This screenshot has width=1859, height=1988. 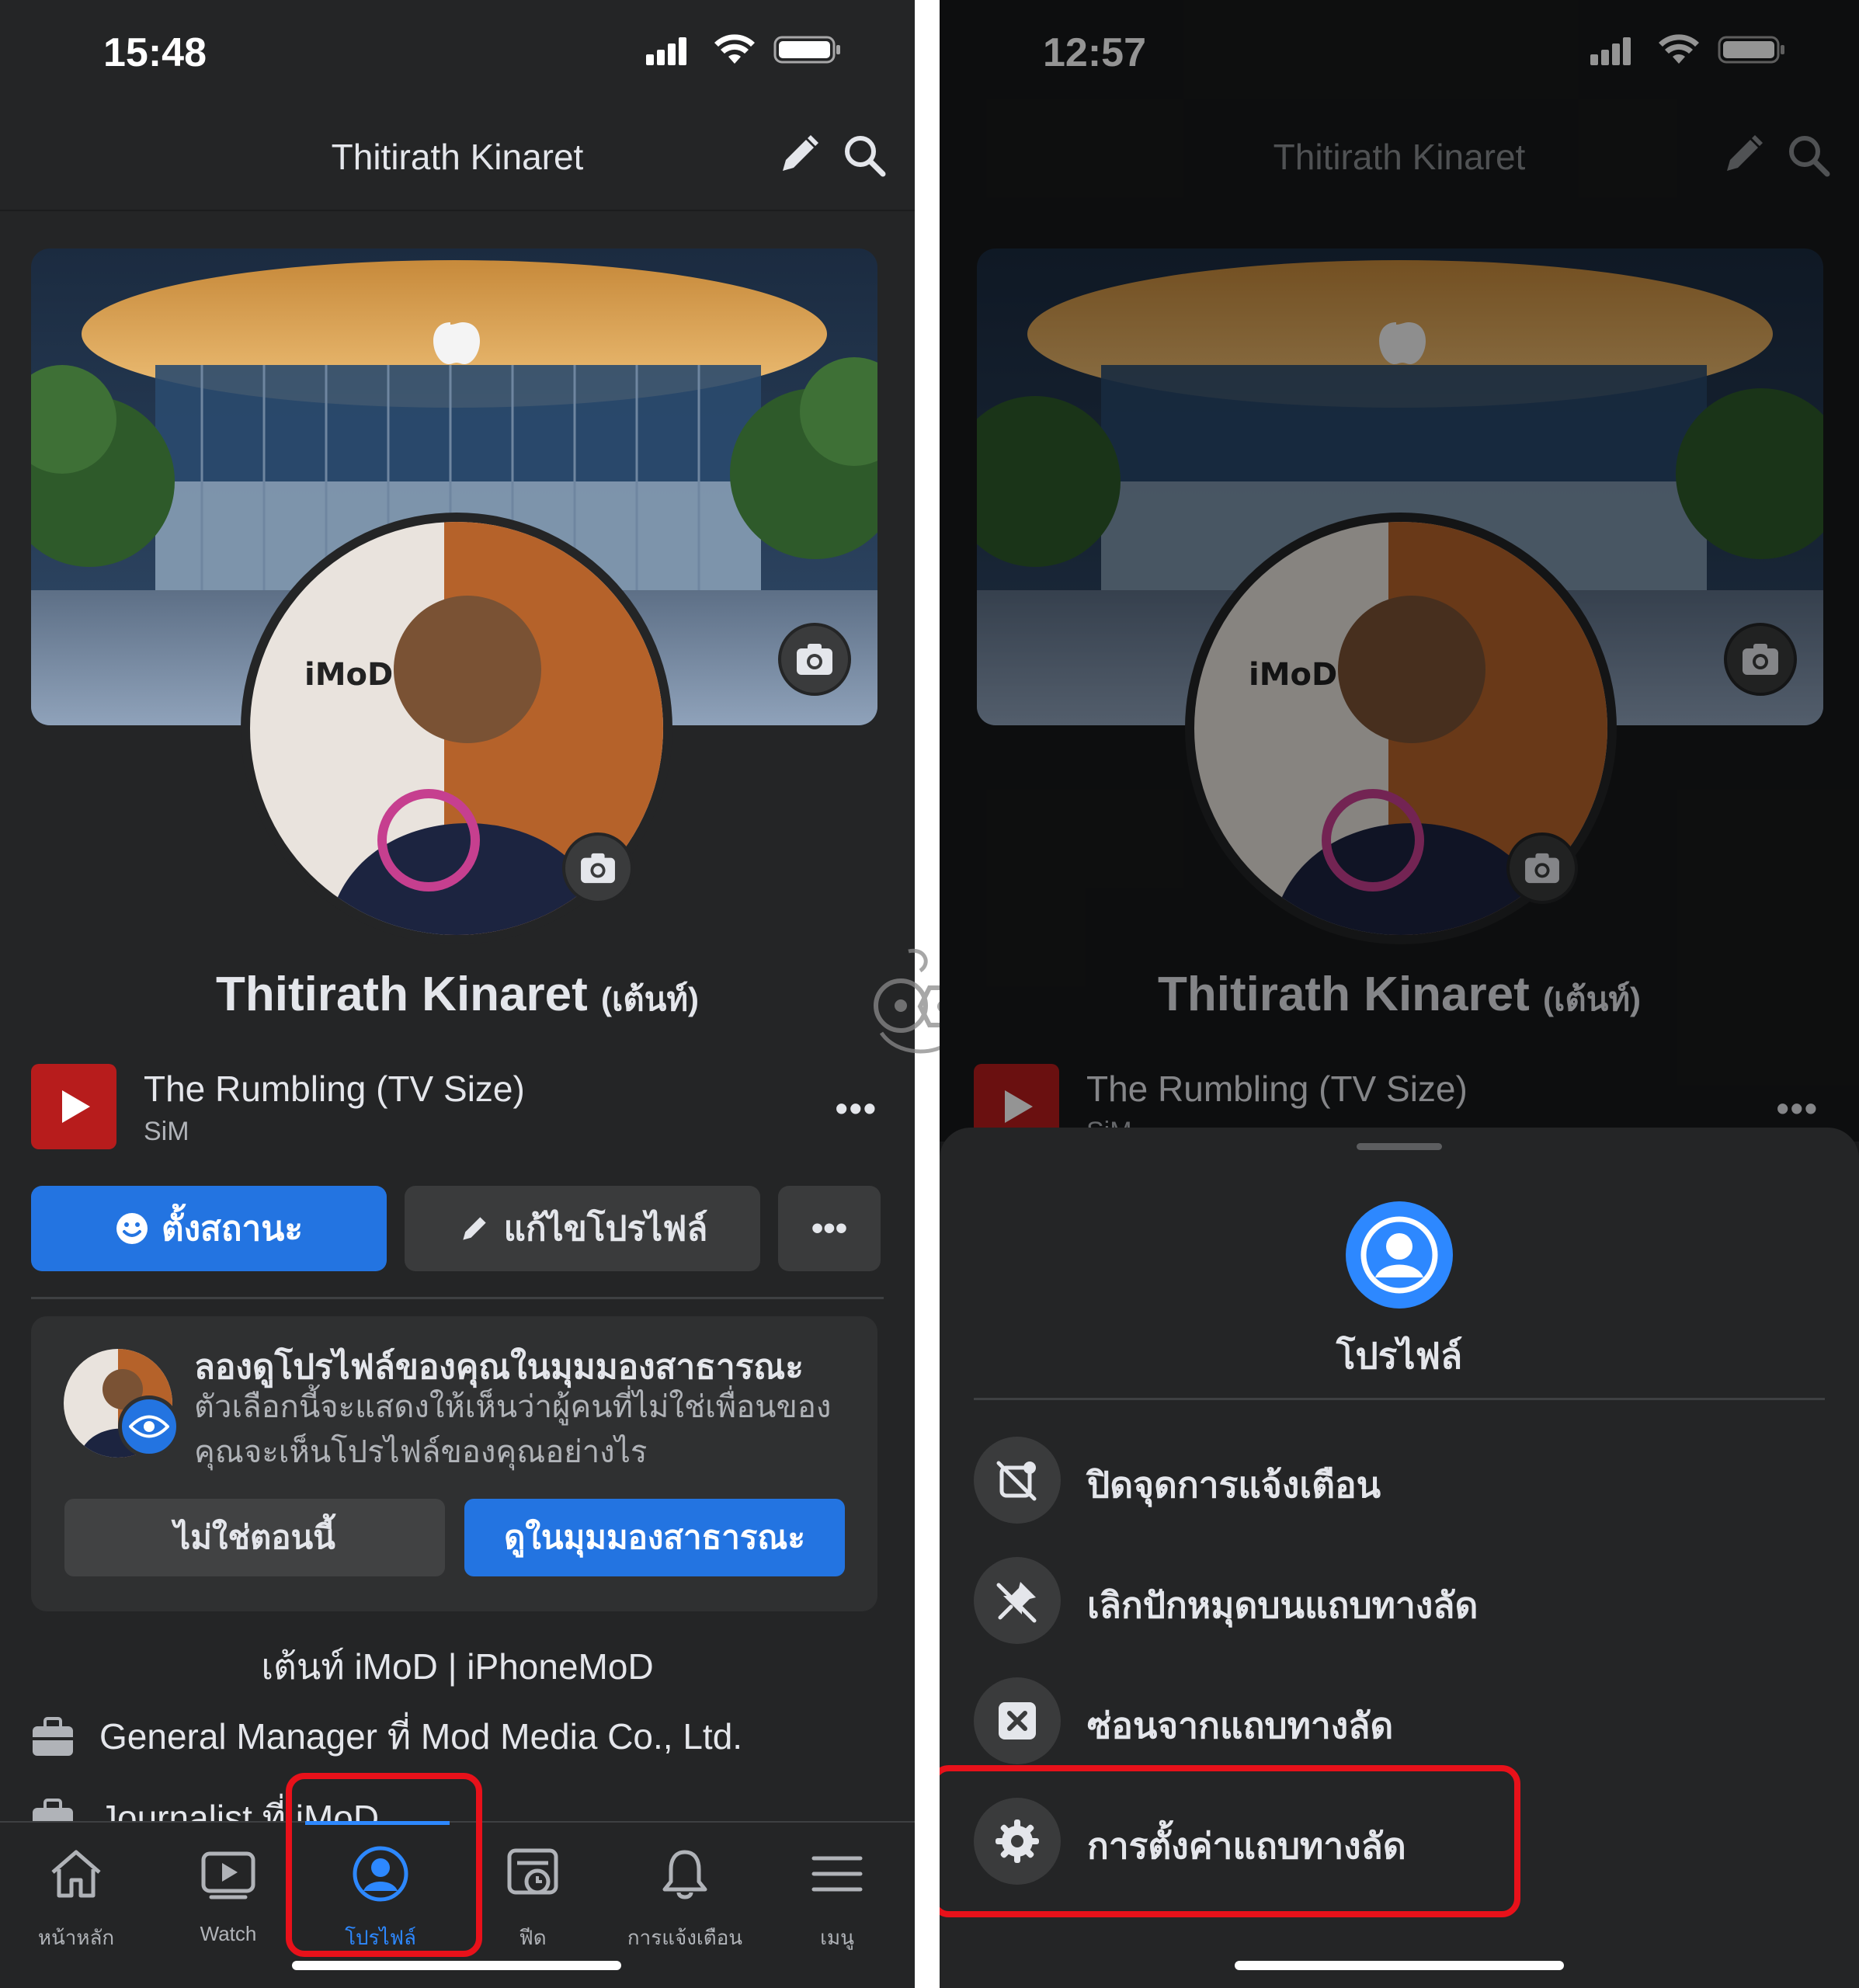 I want to click on profile-icon, so click(x=1399, y=1255).